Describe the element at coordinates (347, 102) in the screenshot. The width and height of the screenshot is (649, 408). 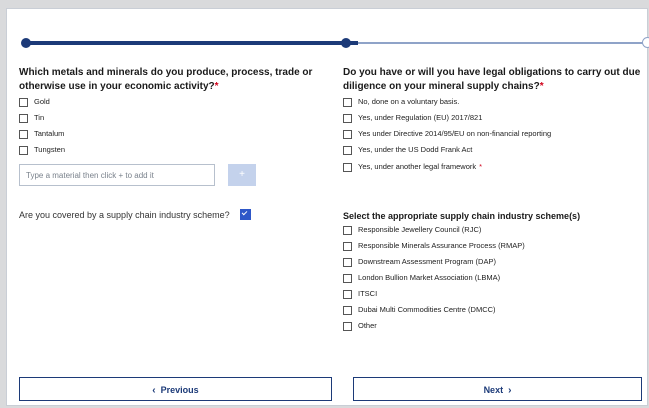
I see `voluntary-checkbox` at that location.